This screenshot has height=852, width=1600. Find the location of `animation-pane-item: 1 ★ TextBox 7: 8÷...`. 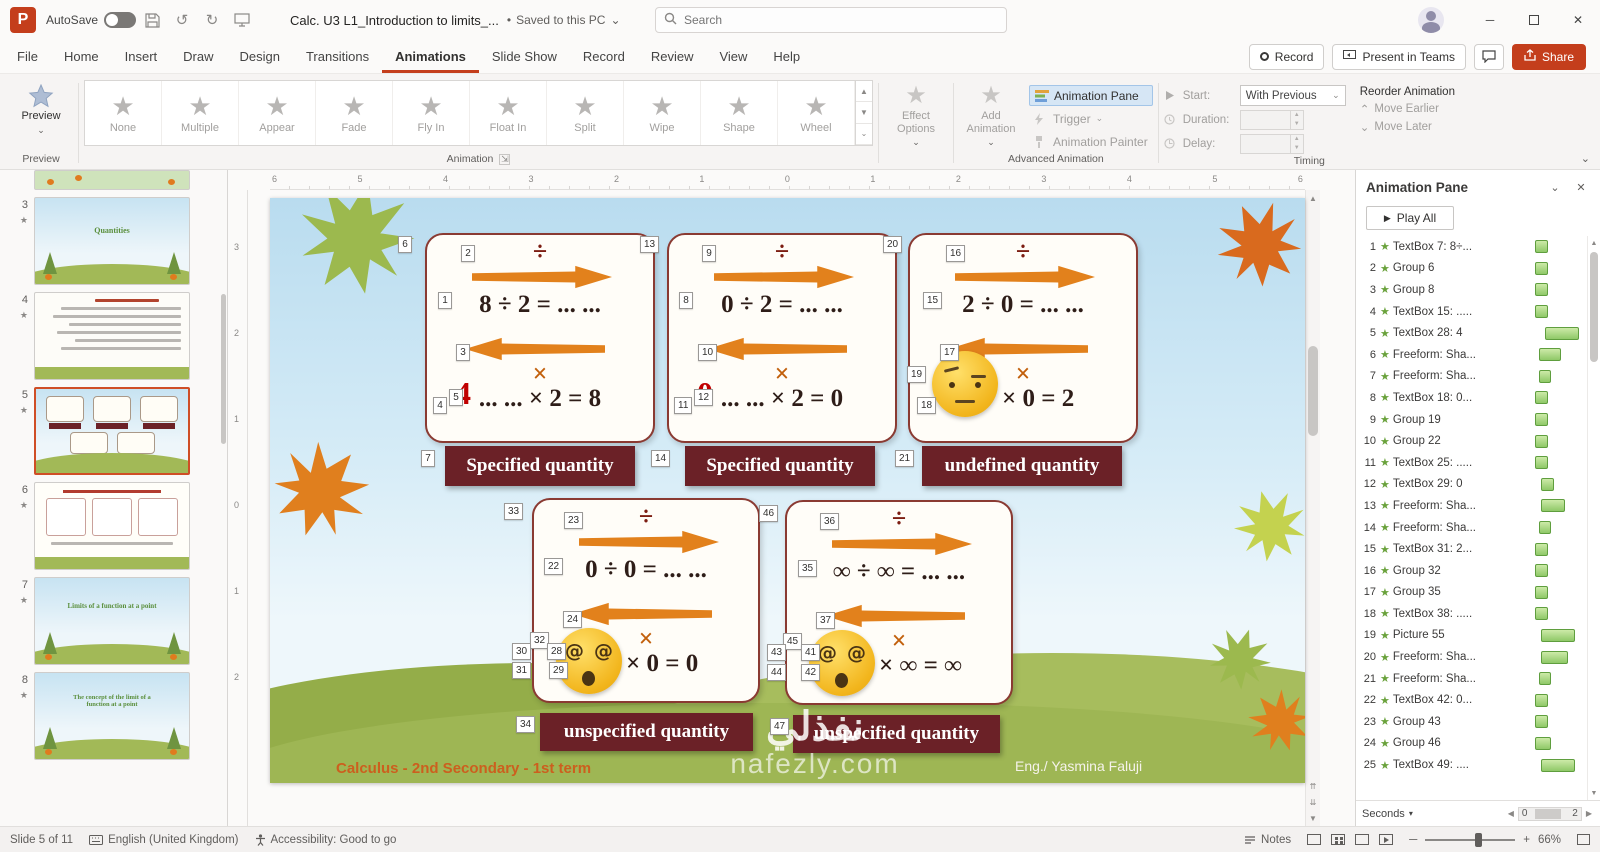

animation-pane-item: 1 ★ TextBox 7: 8÷... is located at coordinates (1471, 247).